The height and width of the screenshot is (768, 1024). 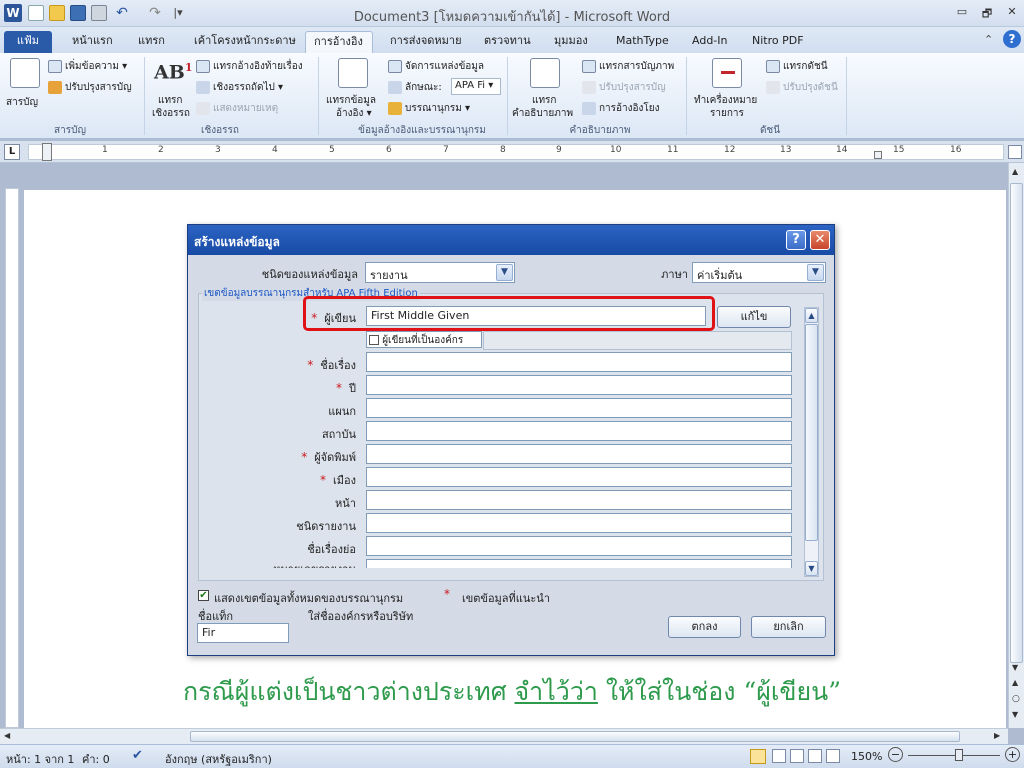 I want to click on dialog-close-button: ✕, so click(x=820, y=240).